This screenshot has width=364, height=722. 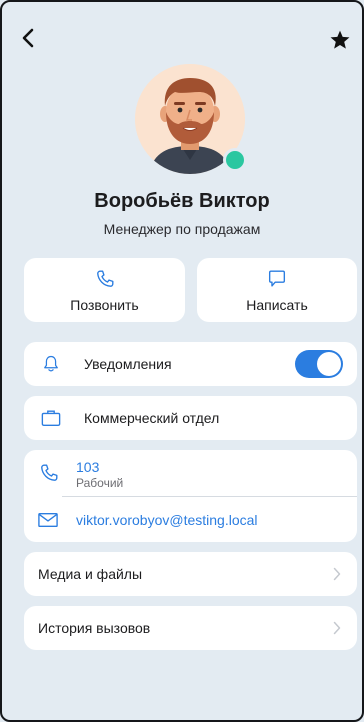 I want to click on phone-row: 103 Рабочий, so click(x=190, y=474).